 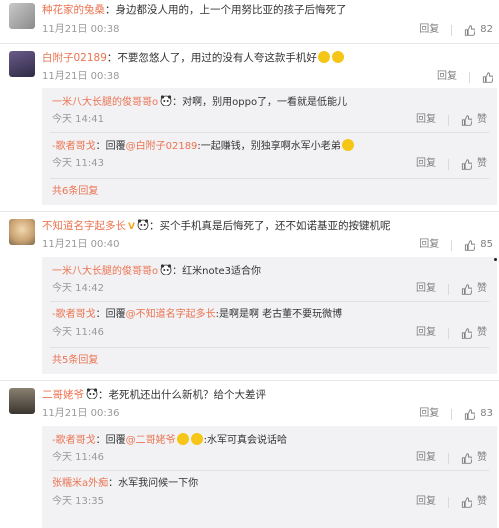 What do you see at coordinates (154, 395) in the screenshot?
I see `comment-header: 二哥姥爷 ：老死机还出什么新机？给个大差评` at bounding box center [154, 395].